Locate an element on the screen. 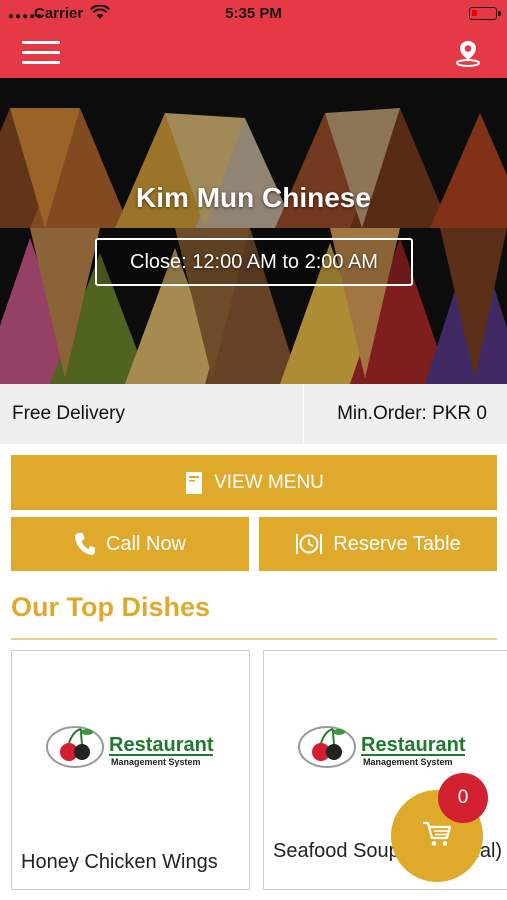 The width and height of the screenshot is (507, 900). cart-count-badge: 0 is located at coordinates (463, 798).